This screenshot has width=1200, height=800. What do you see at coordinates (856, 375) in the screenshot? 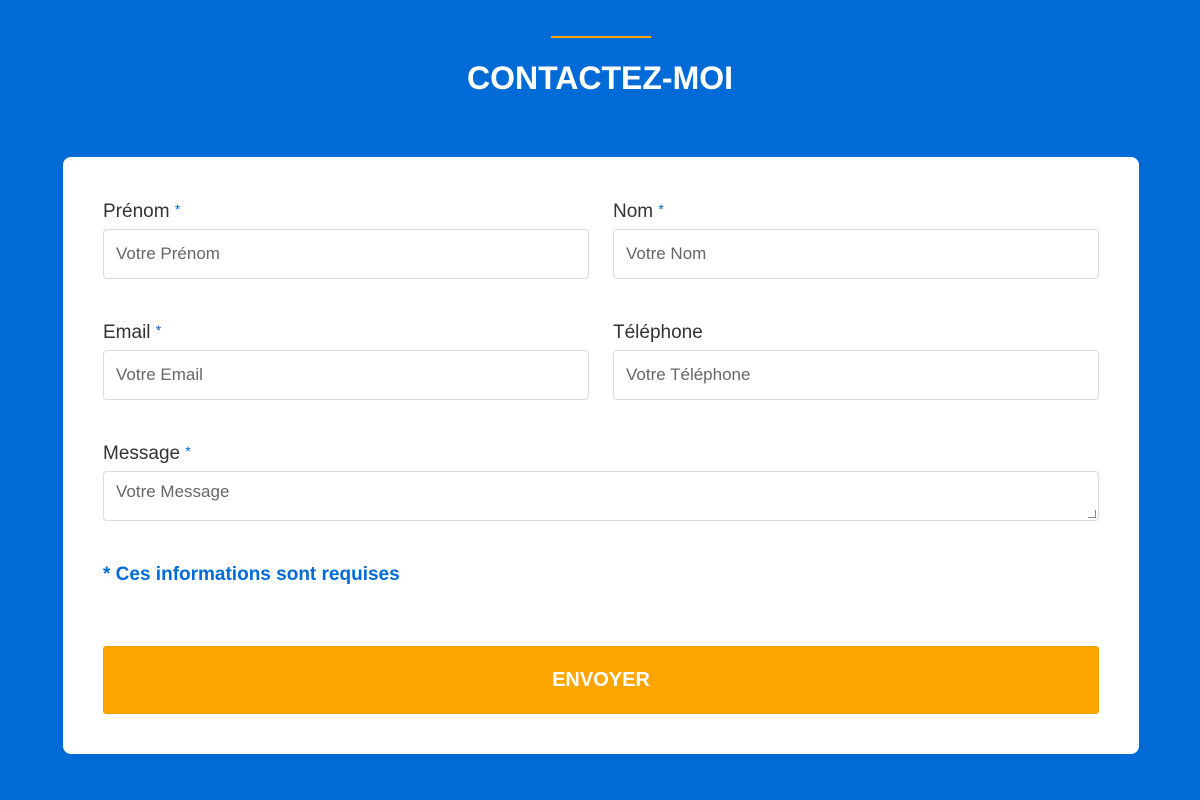
I see `telephone-input: Votre Téléphone` at bounding box center [856, 375].